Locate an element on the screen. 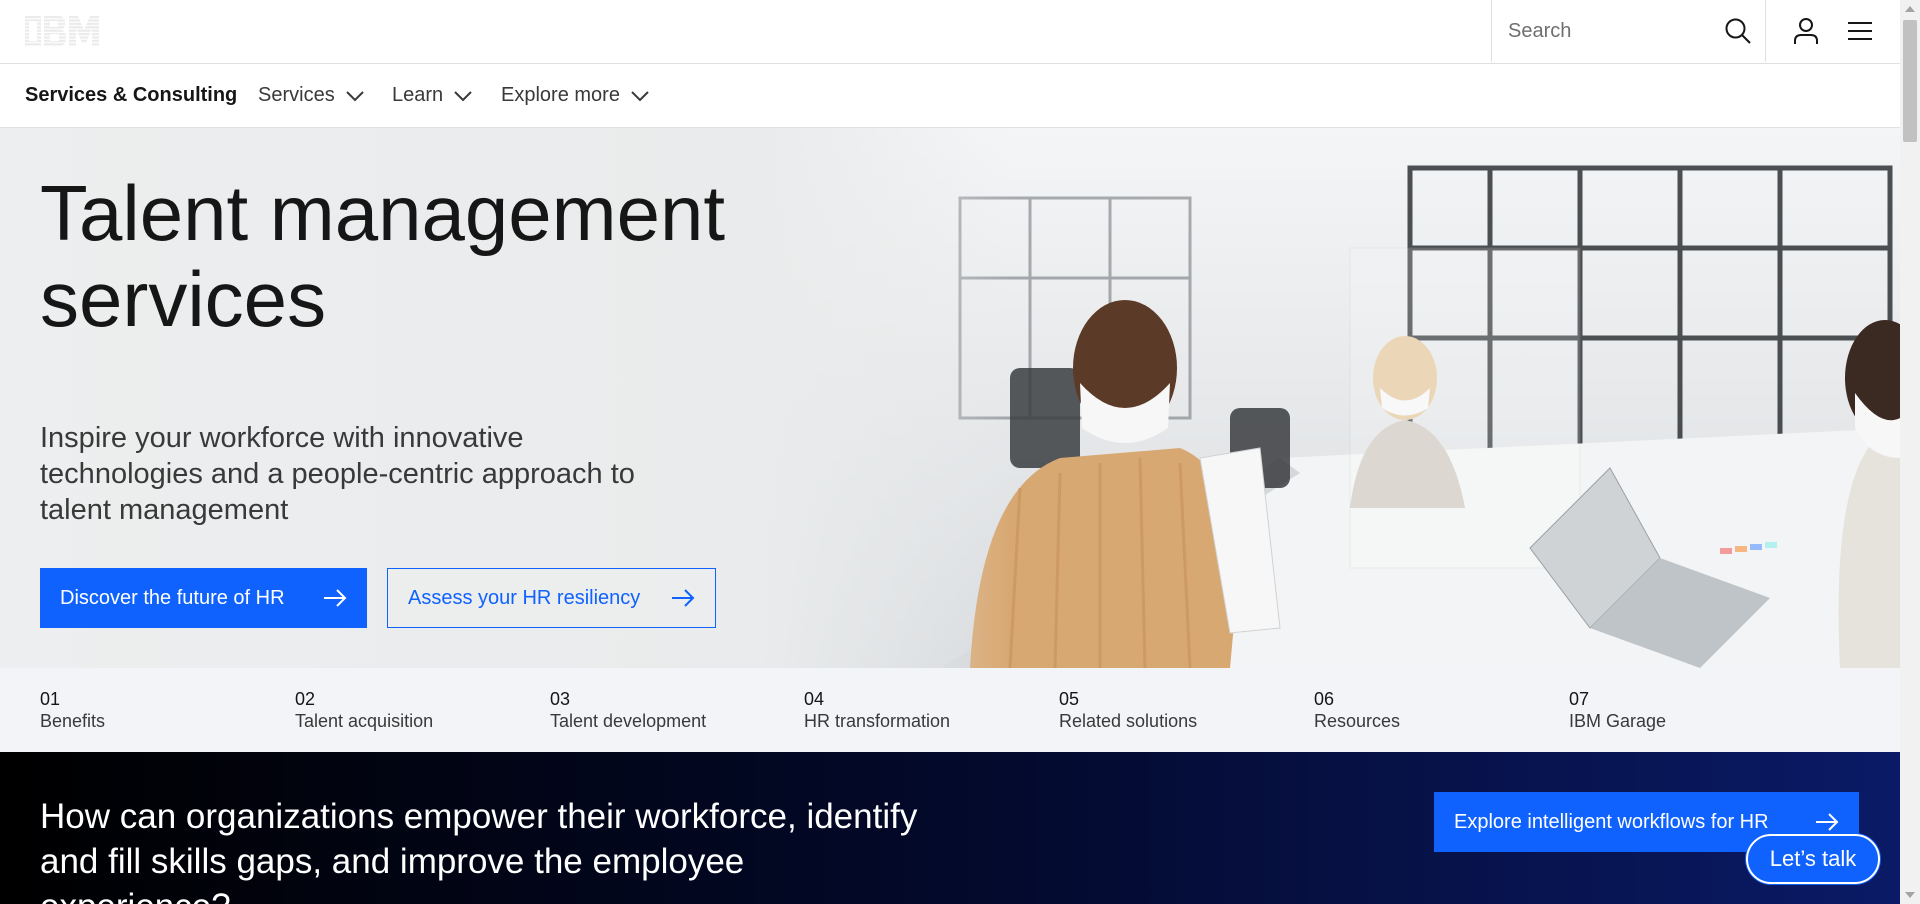 The image size is (1920, 904). toc-number: 02 is located at coordinates (305, 699).